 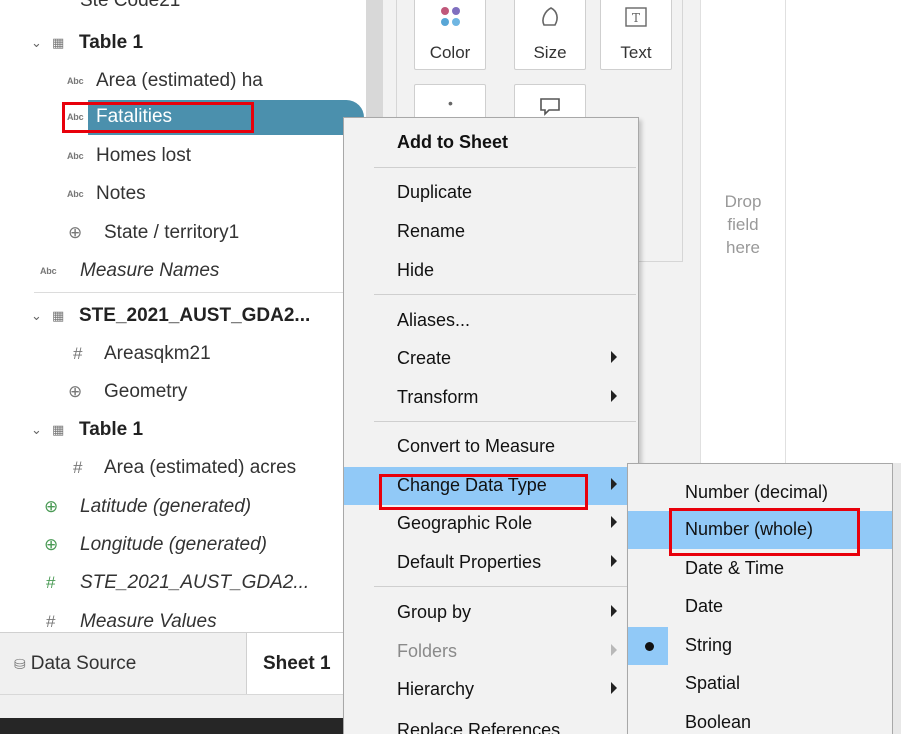 What do you see at coordinates (713, 683) in the screenshot?
I see `submenu-item-label: Spatial` at bounding box center [713, 683].